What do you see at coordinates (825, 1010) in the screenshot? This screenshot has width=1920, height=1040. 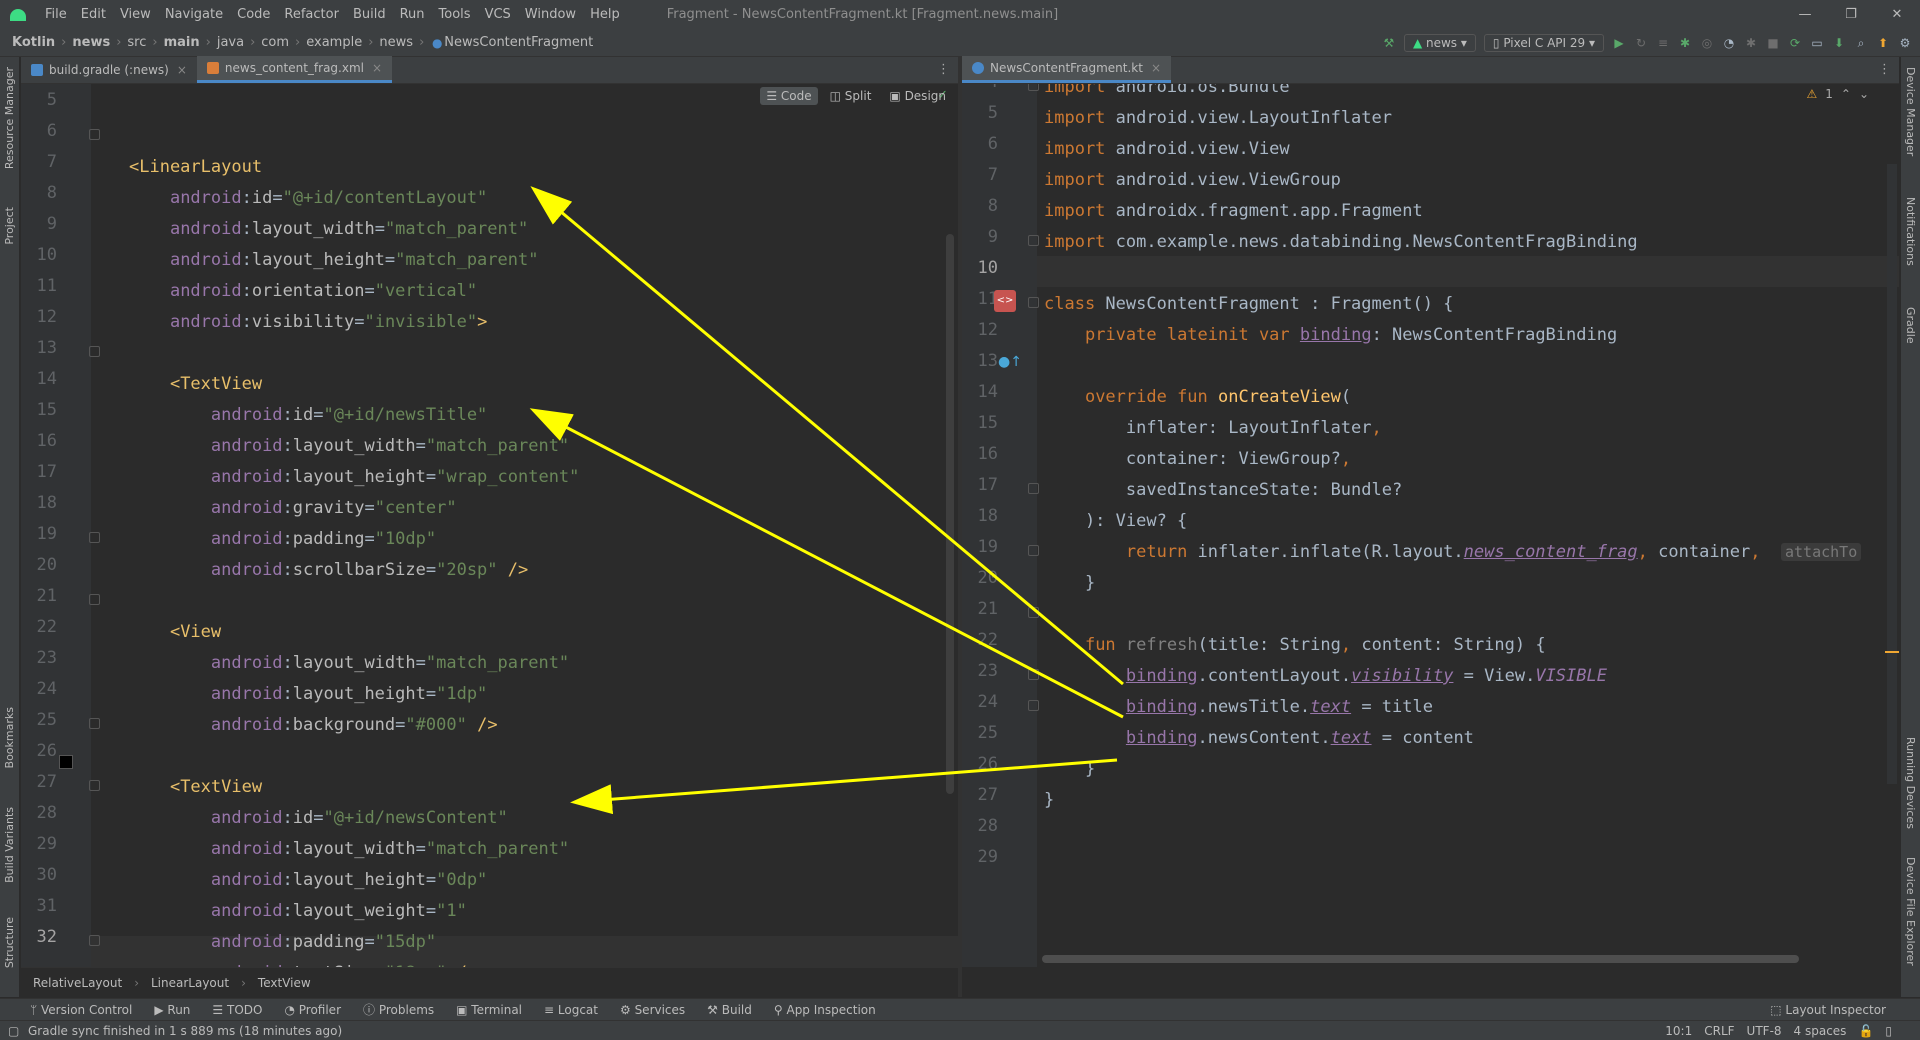 I see `app-inspection-tab: ⚲ App Inspection` at bounding box center [825, 1010].